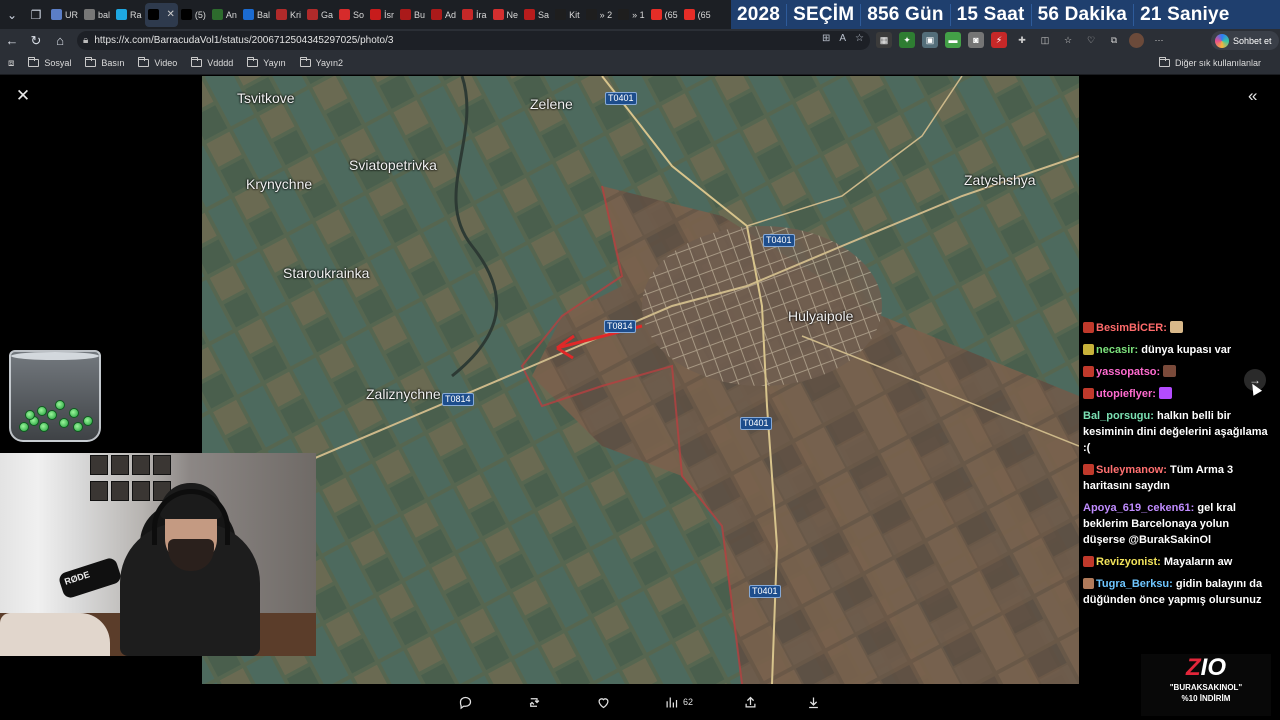  I want to click on extension-camera-icon: ◙, so click(976, 40).